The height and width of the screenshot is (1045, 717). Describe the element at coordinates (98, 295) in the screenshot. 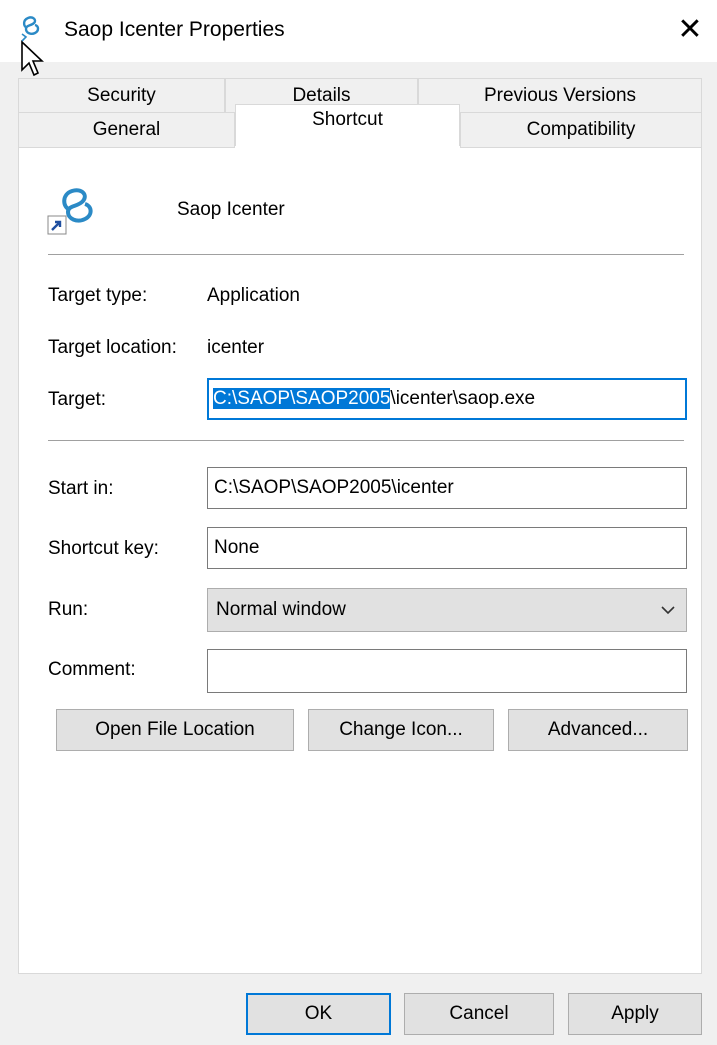

I see `target-type-label: Target type:` at that location.